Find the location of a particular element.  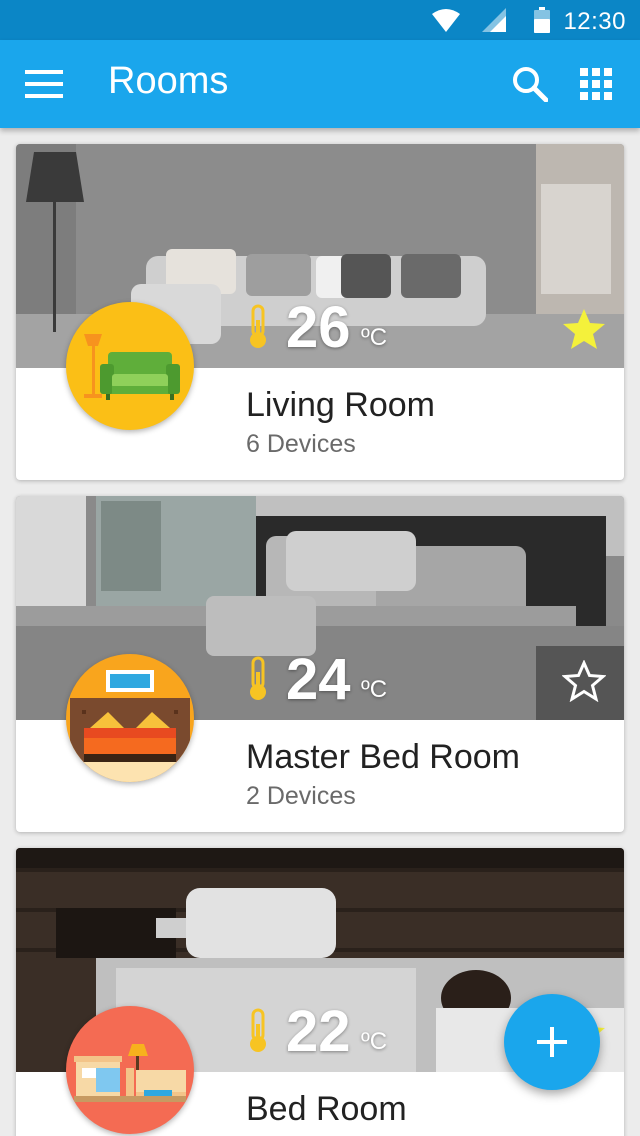

star-filled-icon is located at coordinates (584, 329).